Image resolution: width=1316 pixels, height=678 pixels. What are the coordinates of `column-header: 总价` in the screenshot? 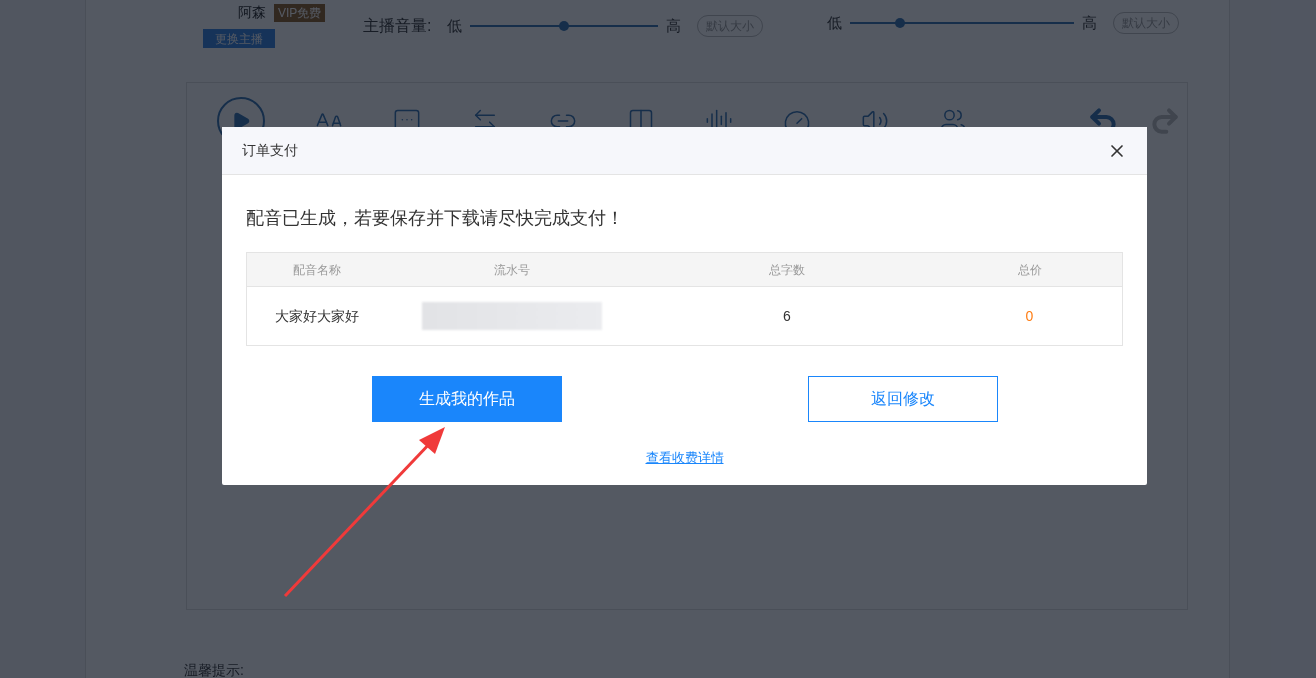 It's located at (1029, 270).